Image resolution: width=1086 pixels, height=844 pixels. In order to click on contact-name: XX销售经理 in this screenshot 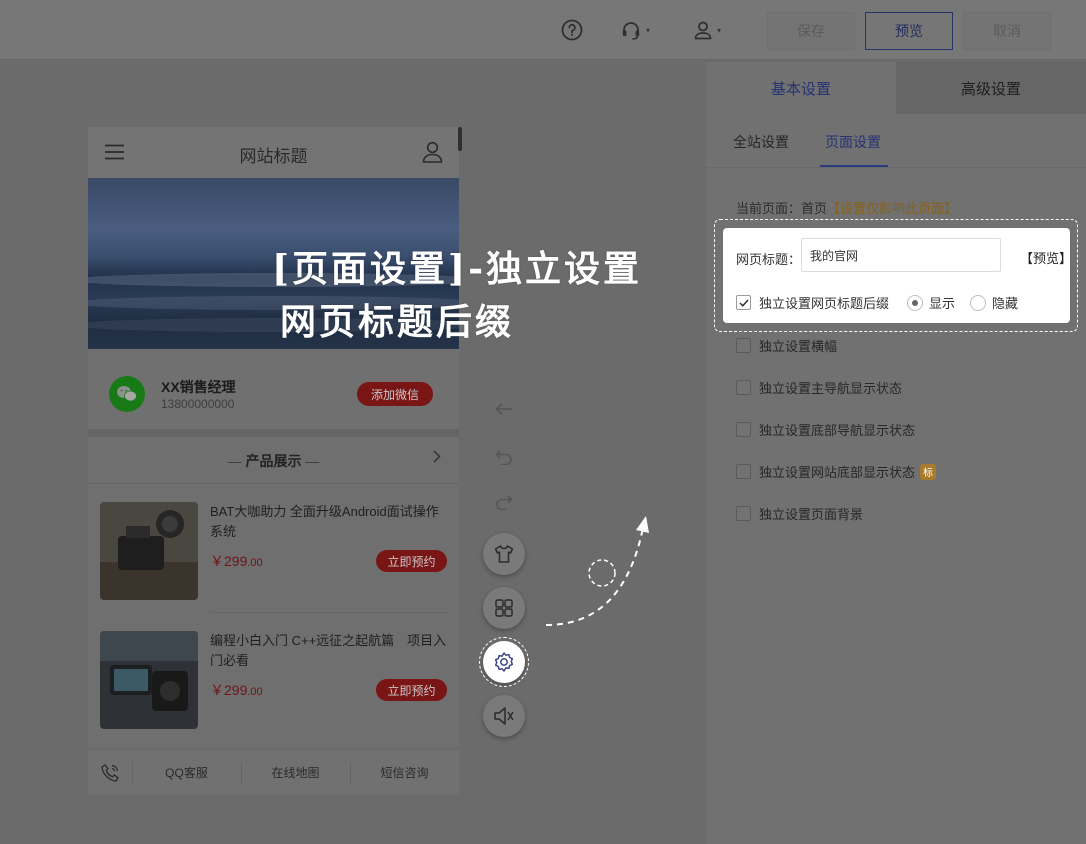, I will do `click(198, 387)`.